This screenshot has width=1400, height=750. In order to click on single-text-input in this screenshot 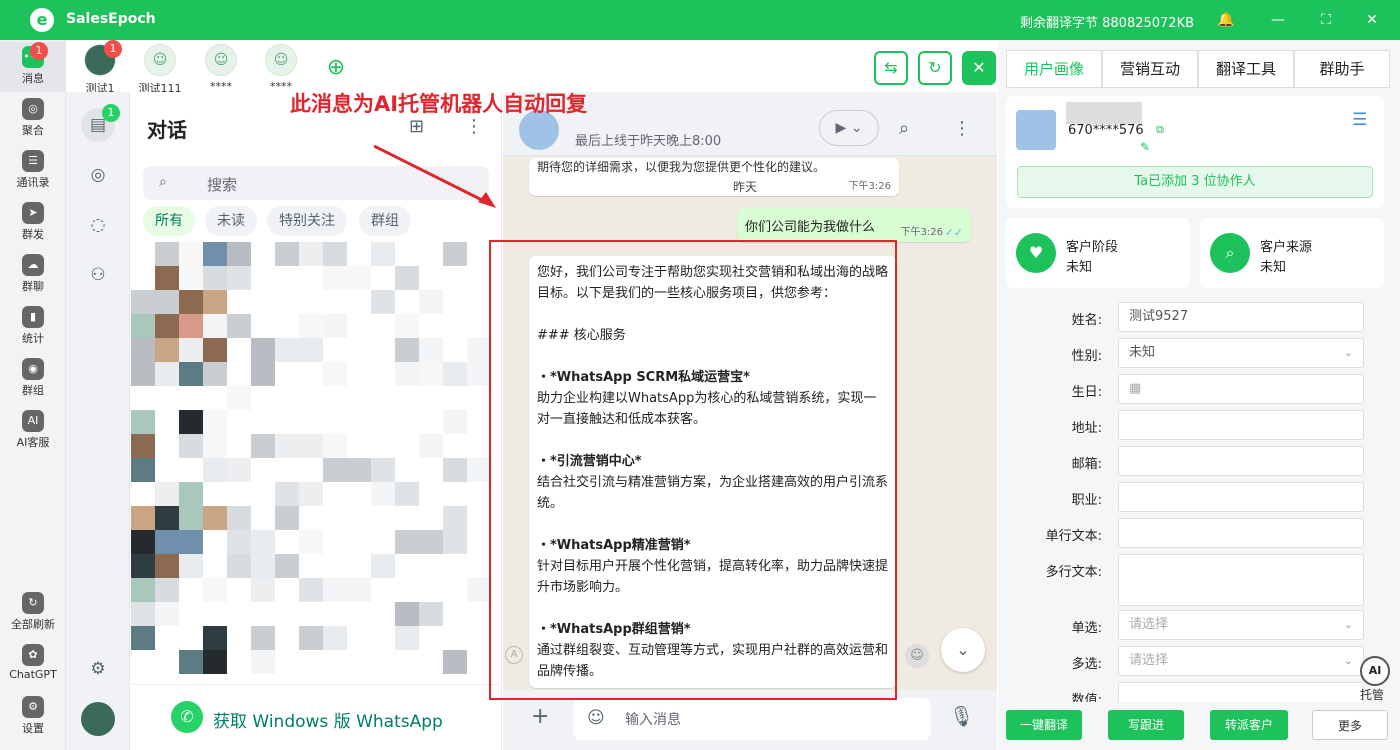, I will do `click(1241, 533)`.